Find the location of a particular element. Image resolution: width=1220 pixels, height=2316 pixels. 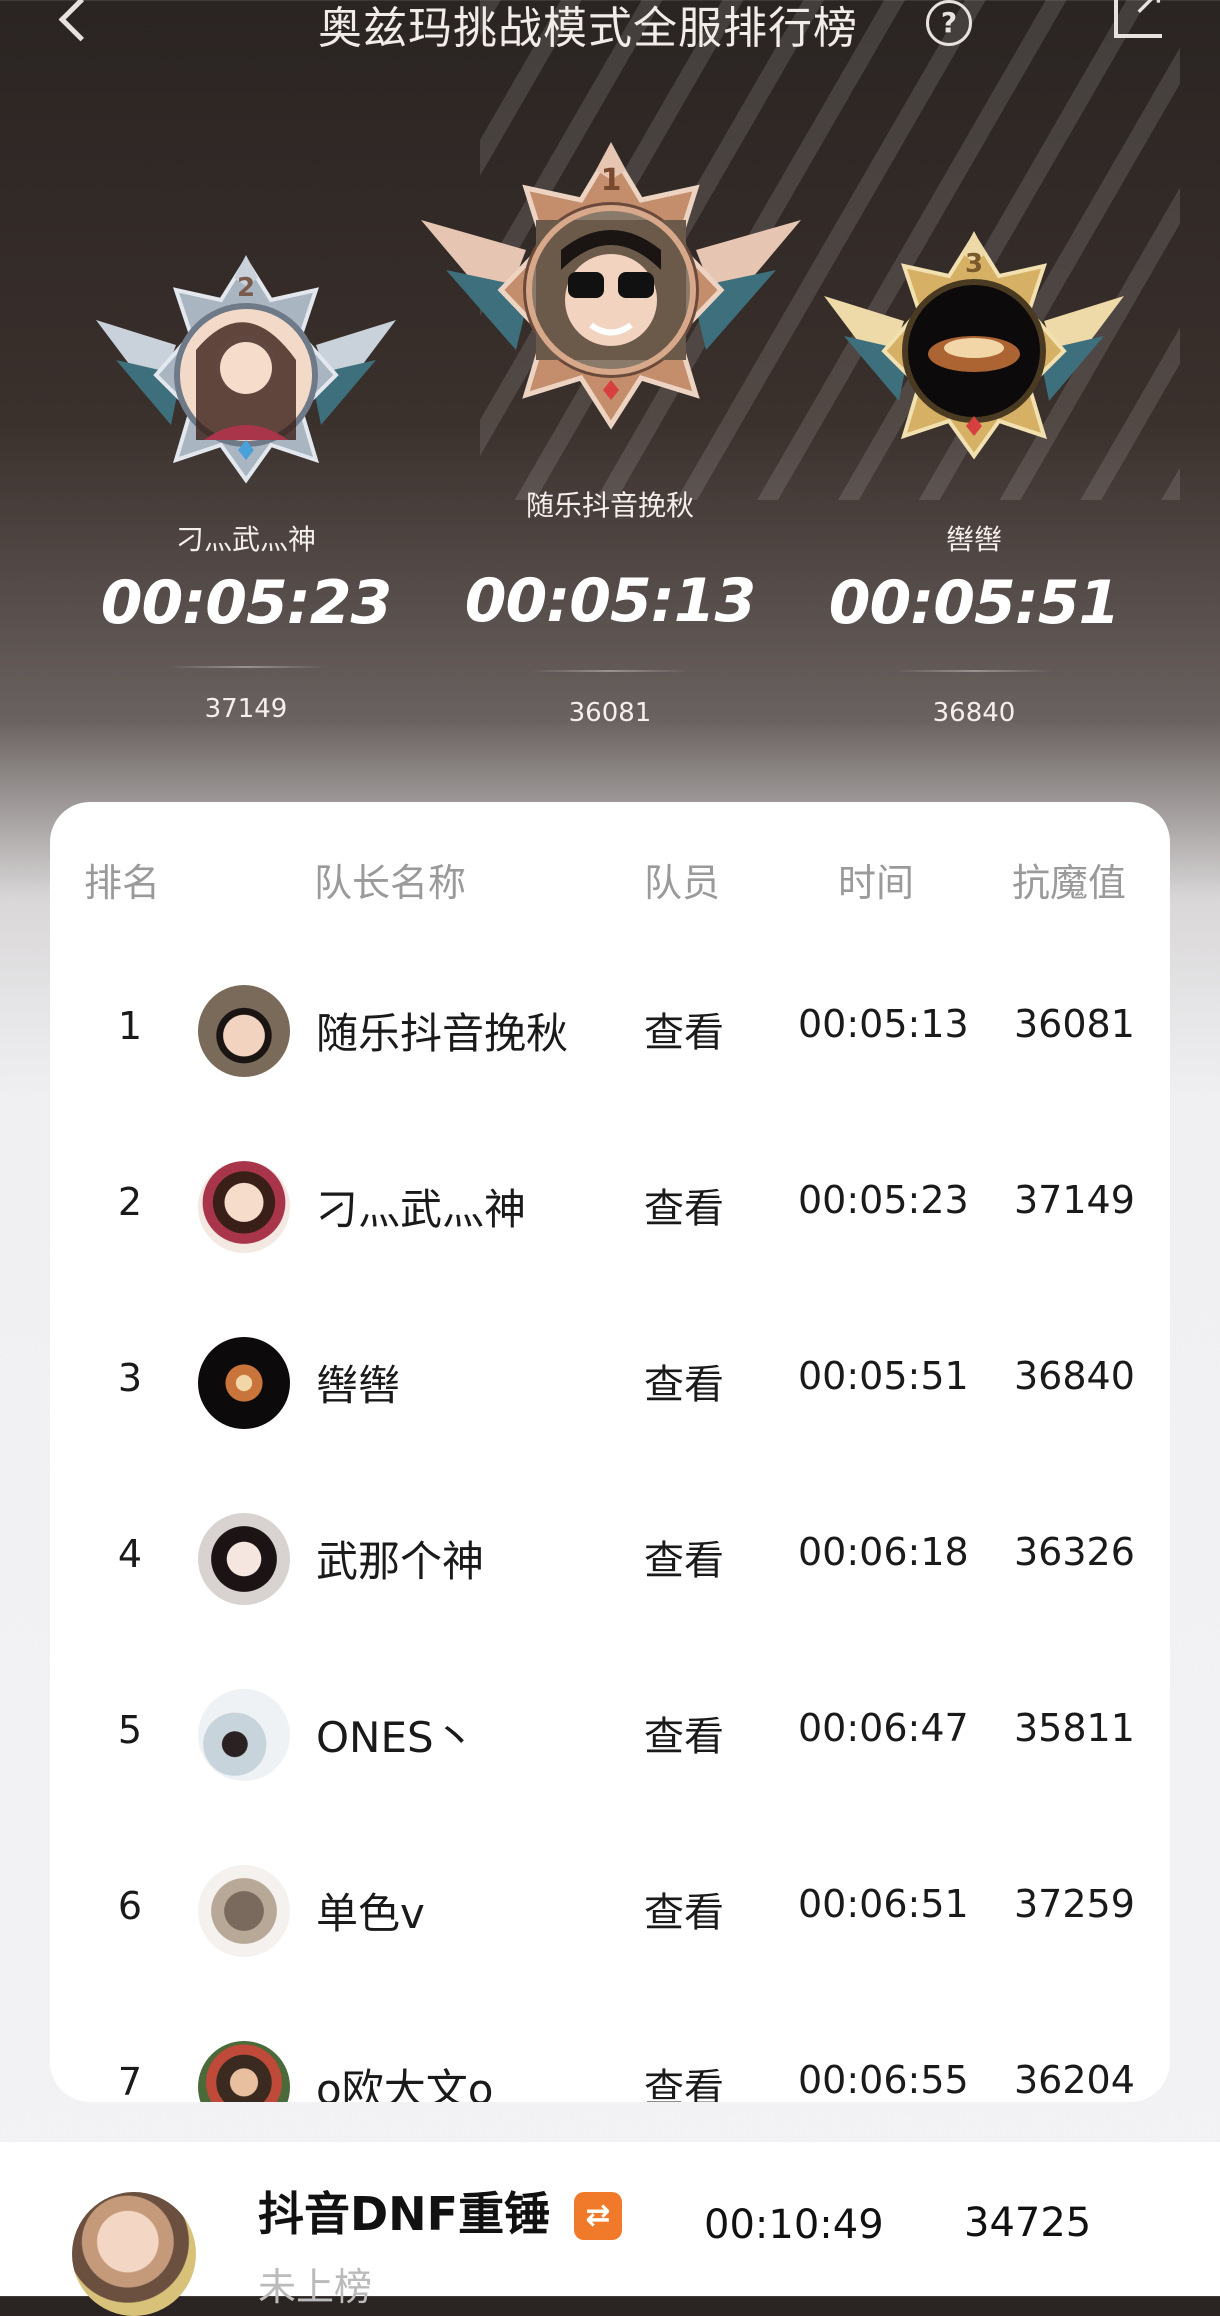

captain-name: 随乐抖音挽秋 is located at coordinates (442, 1033).